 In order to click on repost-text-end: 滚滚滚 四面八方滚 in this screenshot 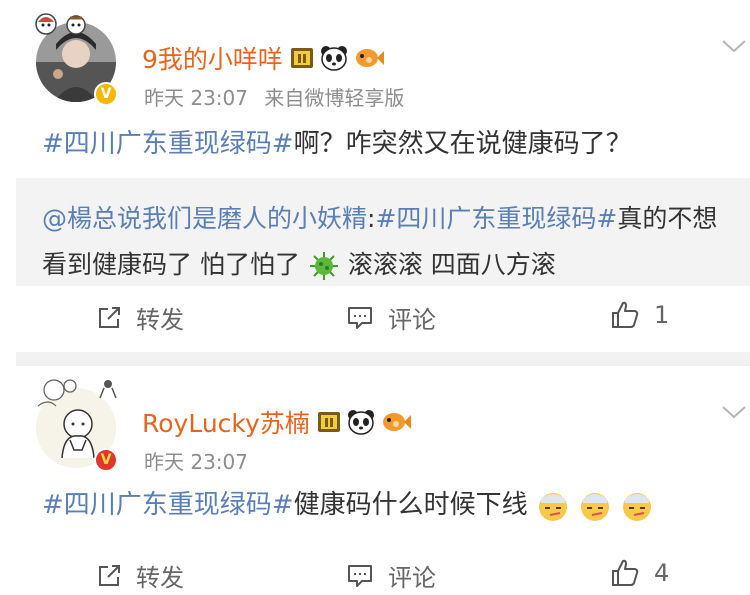, I will do `click(447, 264)`.